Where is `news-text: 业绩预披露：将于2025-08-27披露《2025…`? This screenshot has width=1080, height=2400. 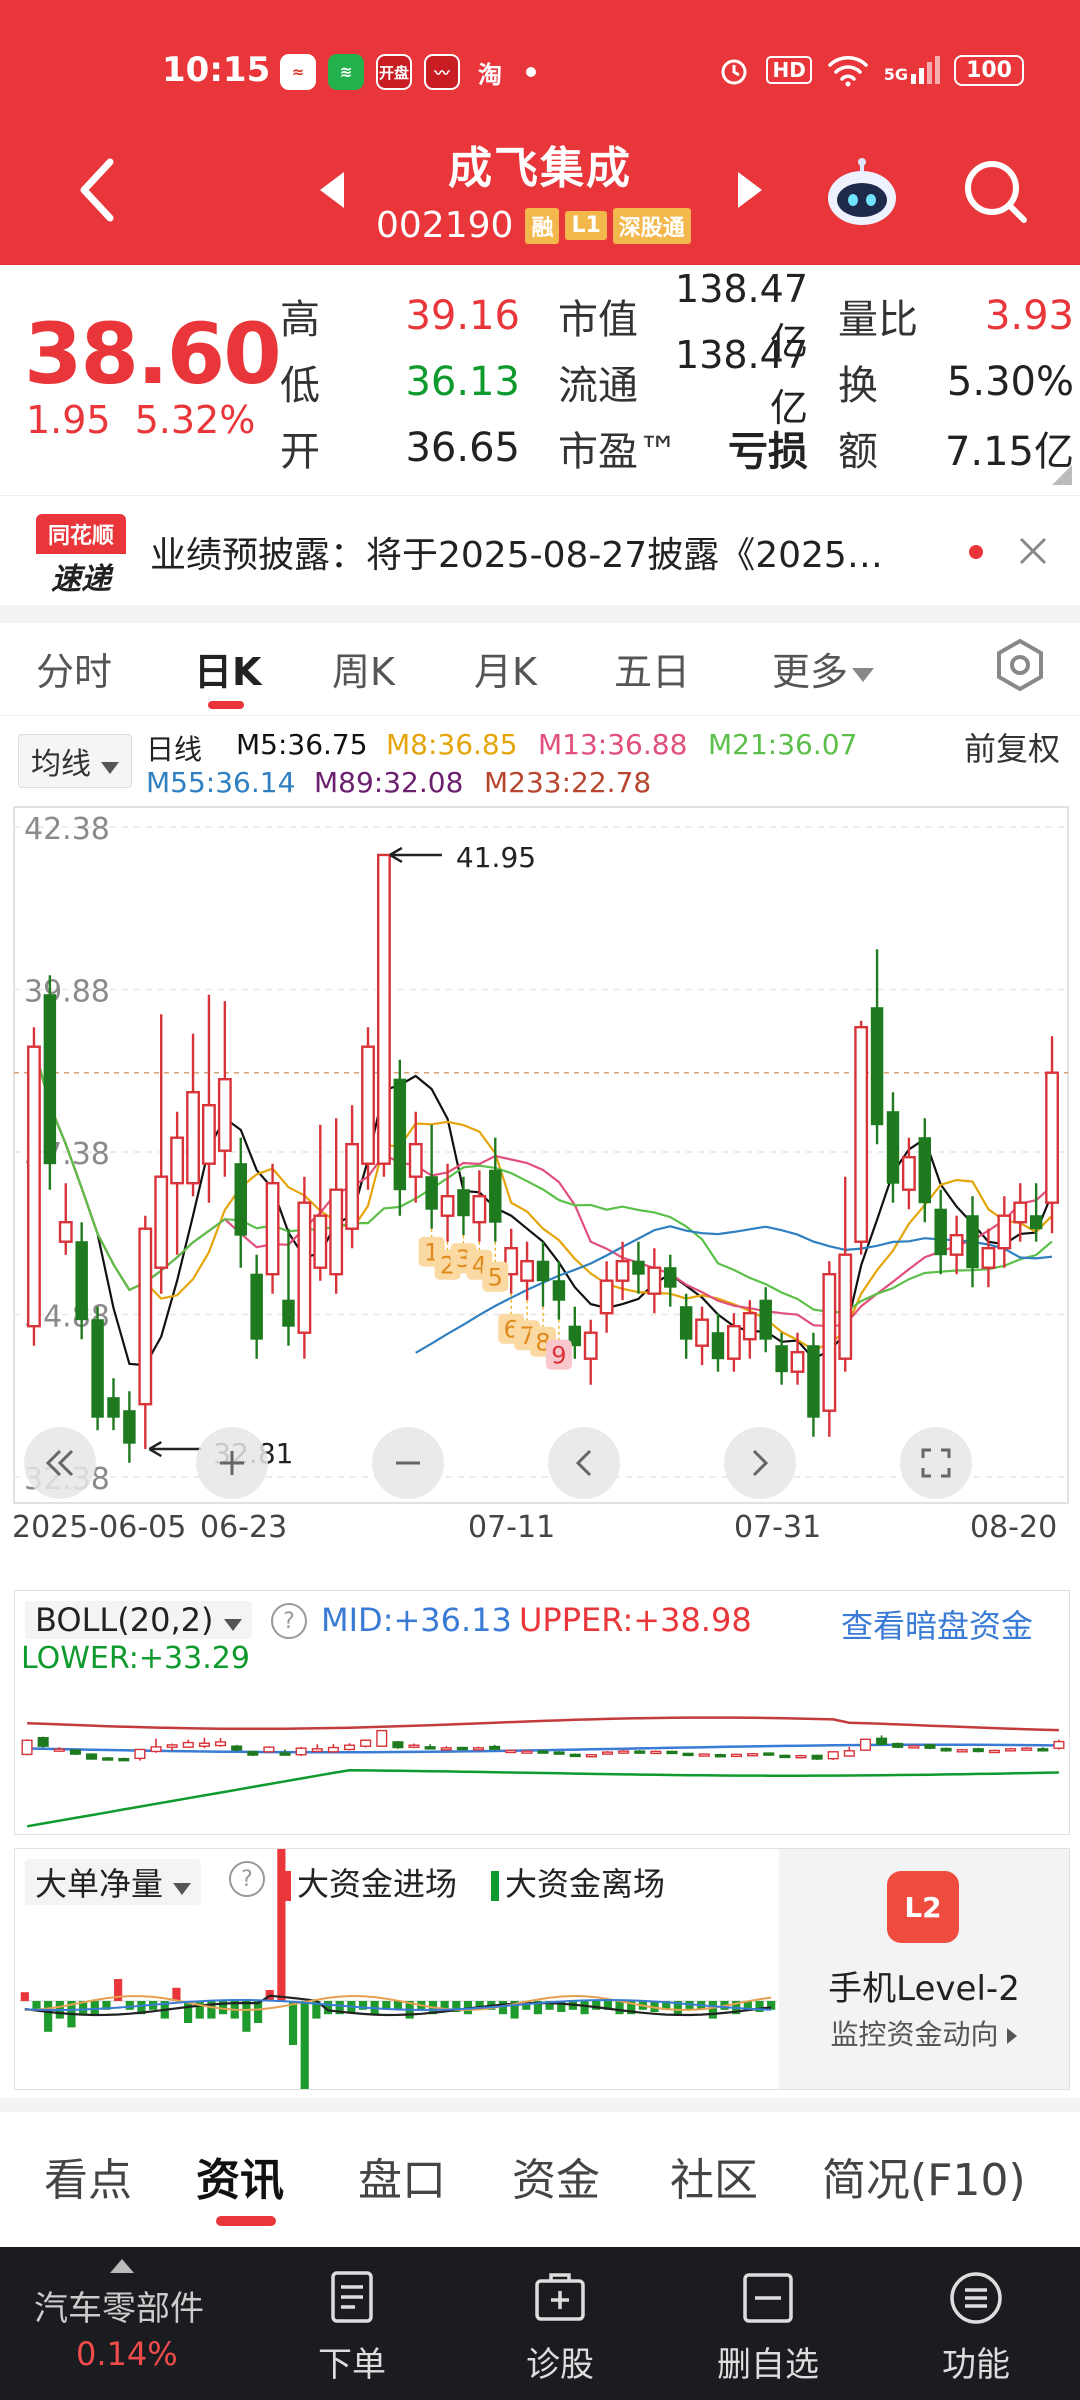 news-text: 业绩预披露：将于2025-08-27披露《2025… is located at coordinates (550, 552).